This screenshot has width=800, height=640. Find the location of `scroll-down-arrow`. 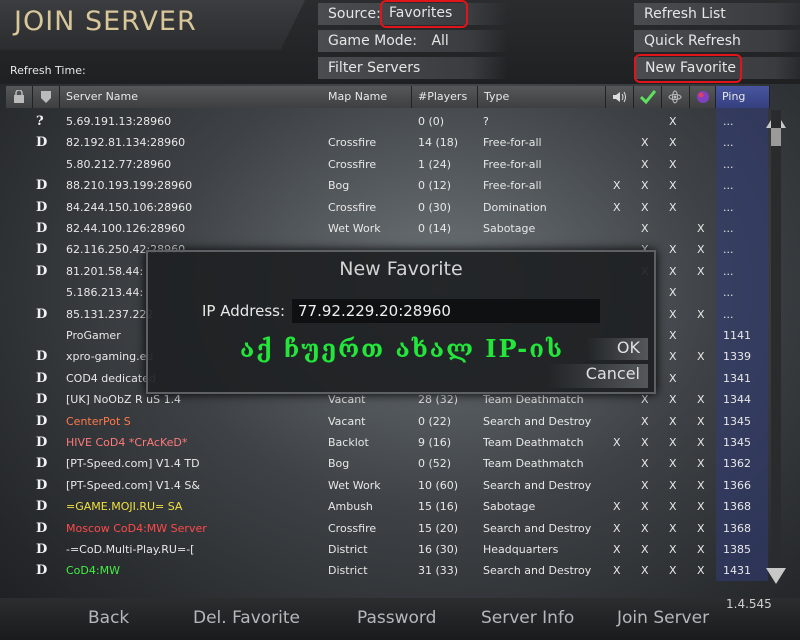

scroll-down-arrow is located at coordinates (776, 576).